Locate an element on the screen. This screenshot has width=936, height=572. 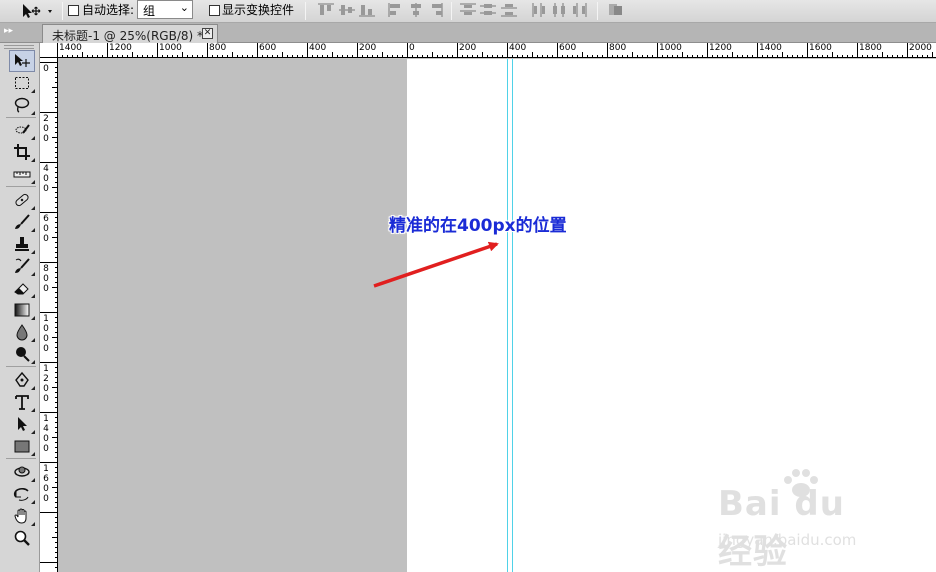
rotate-3d-tool is located at coordinates (22, 472).